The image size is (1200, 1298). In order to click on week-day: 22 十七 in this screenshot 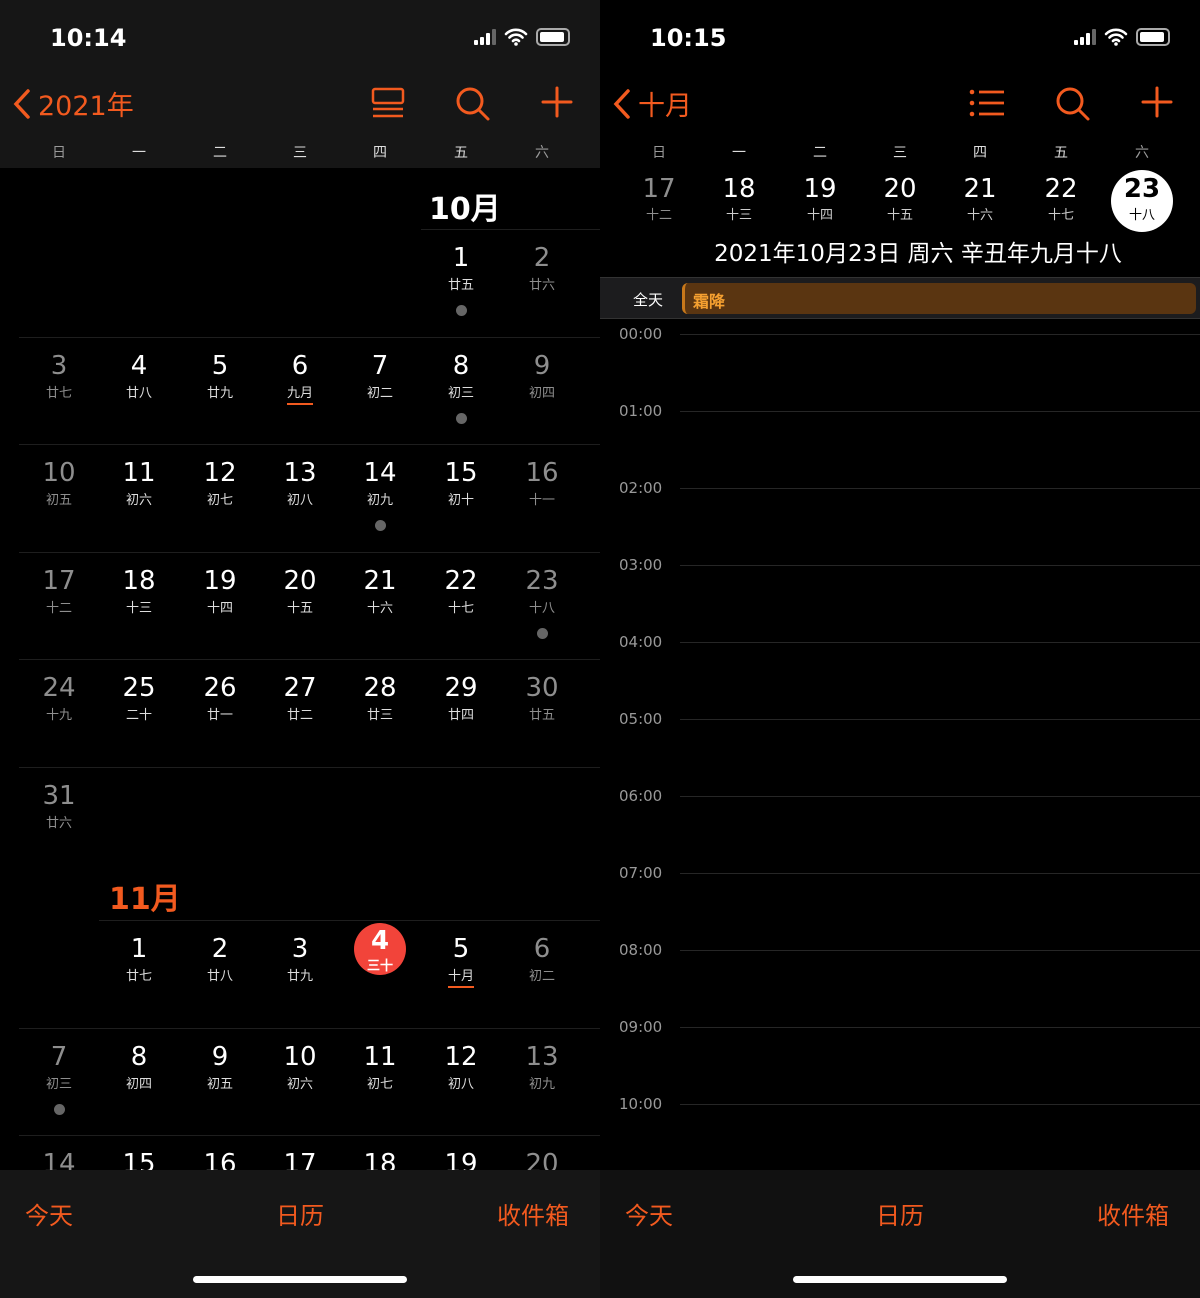, I will do `click(1061, 198)`.